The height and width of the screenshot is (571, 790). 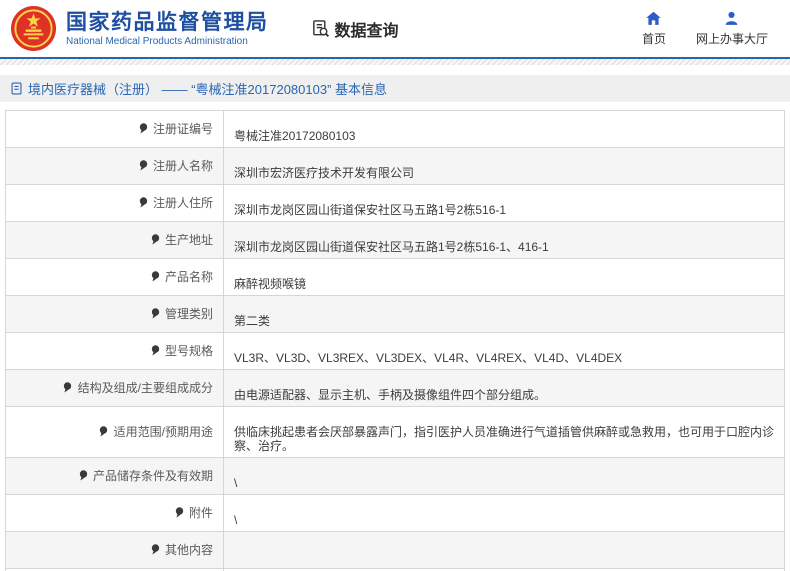 What do you see at coordinates (157, 41) in the screenshot?
I see `org-name-en: National Medical Products Administration` at bounding box center [157, 41].